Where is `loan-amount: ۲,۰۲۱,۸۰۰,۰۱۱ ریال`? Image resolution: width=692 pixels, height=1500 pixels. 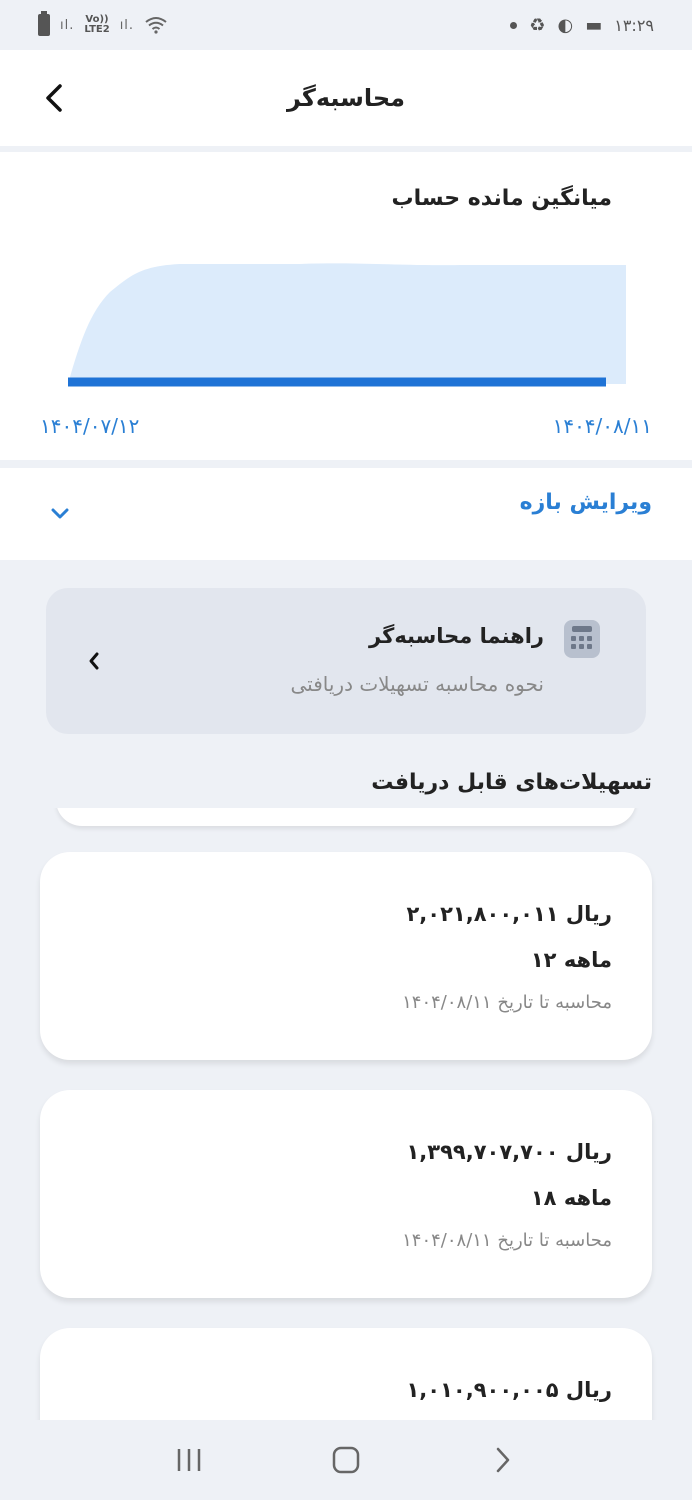
loan-amount: ۲,۰۲۱,۸۰۰,۰۱۱ ریال is located at coordinates (509, 914).